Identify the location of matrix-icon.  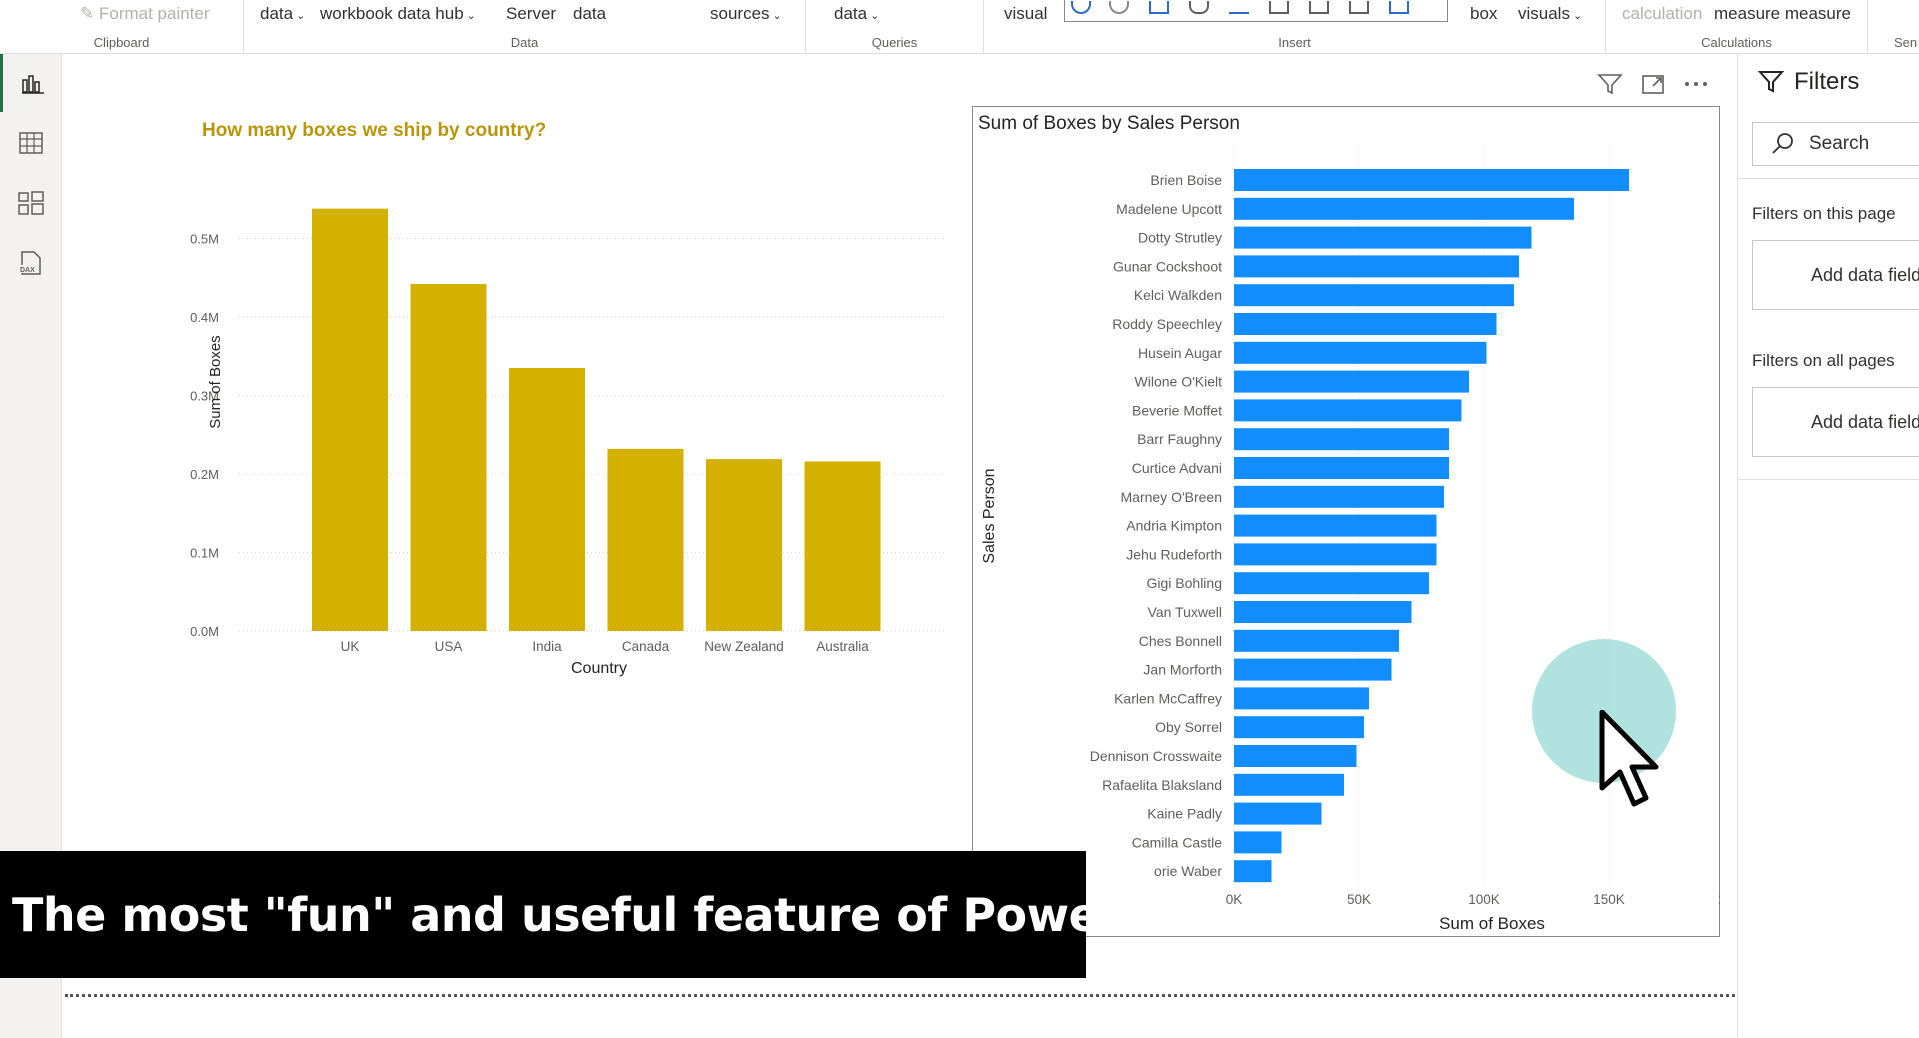
(1359, 7).